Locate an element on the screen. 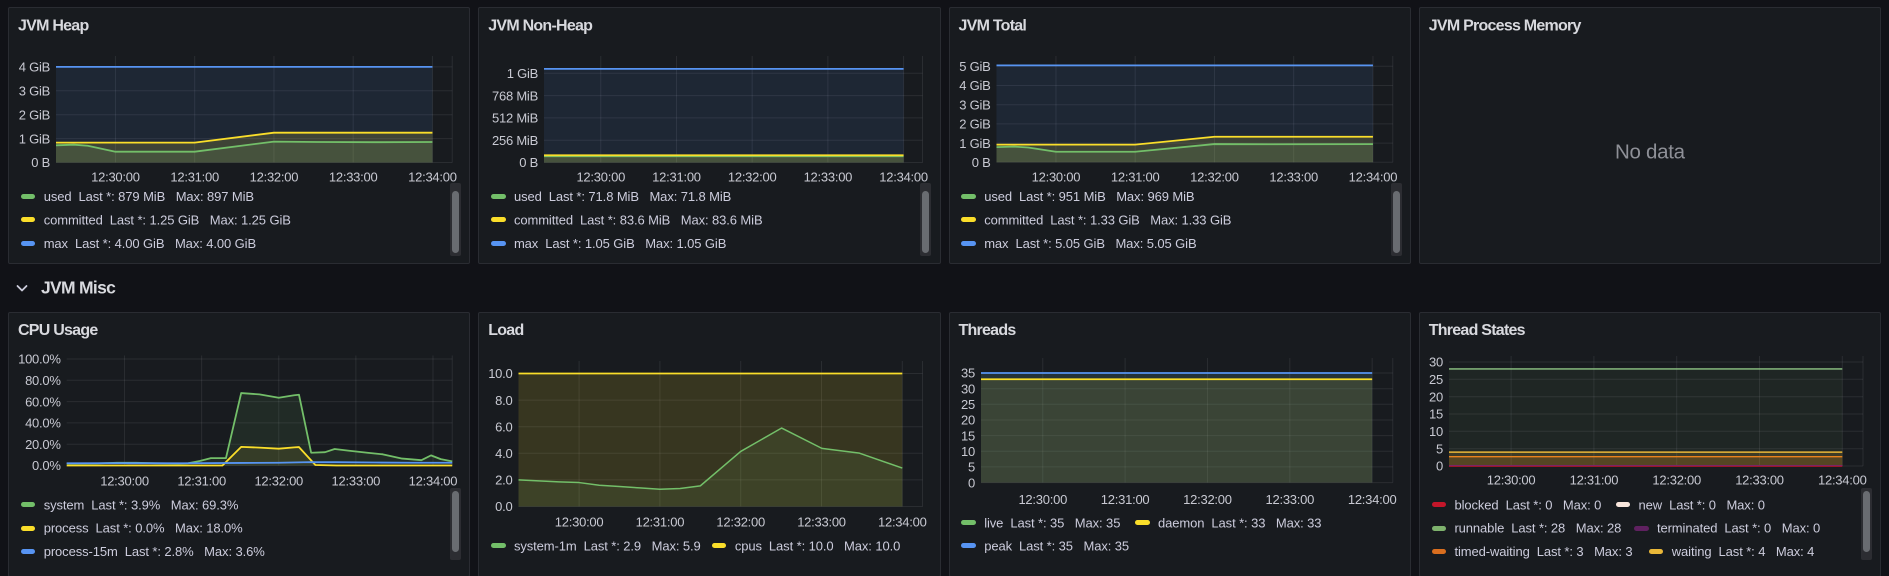 The image size is (1889, 576). svg-text:used Last *: 879 MiB Max: 8: used Last *: 879 MiB Max: 897 MiB is located at coordinates (149, 196).